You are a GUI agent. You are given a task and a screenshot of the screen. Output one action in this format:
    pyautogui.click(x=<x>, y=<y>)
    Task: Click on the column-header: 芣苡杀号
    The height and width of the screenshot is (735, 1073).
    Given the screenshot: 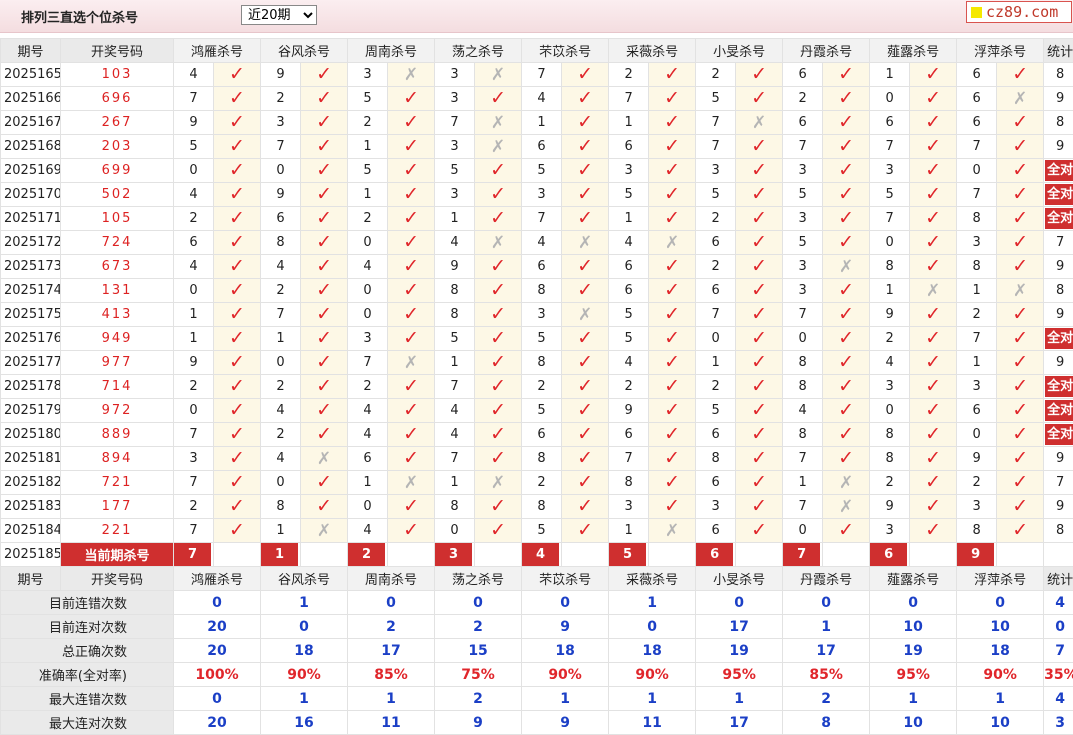 What is the action you would take?
    pyautogui.click(x=565, y=50)
    